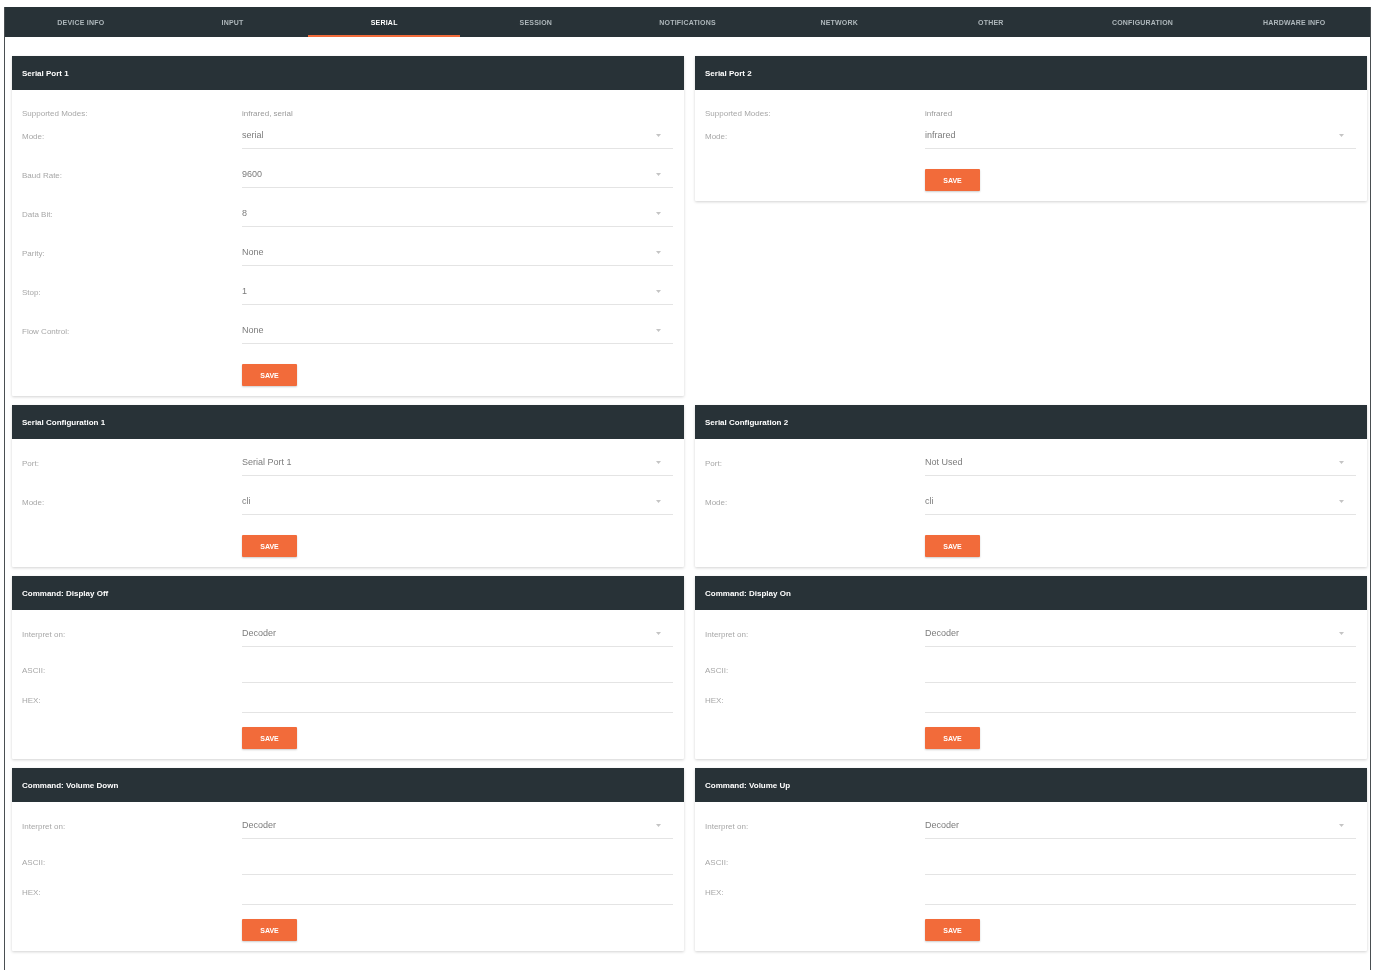  Describe the element at coordinates (457, 463) in the screenshot. I see `dropdown-field: Serial Port 1` at that location.